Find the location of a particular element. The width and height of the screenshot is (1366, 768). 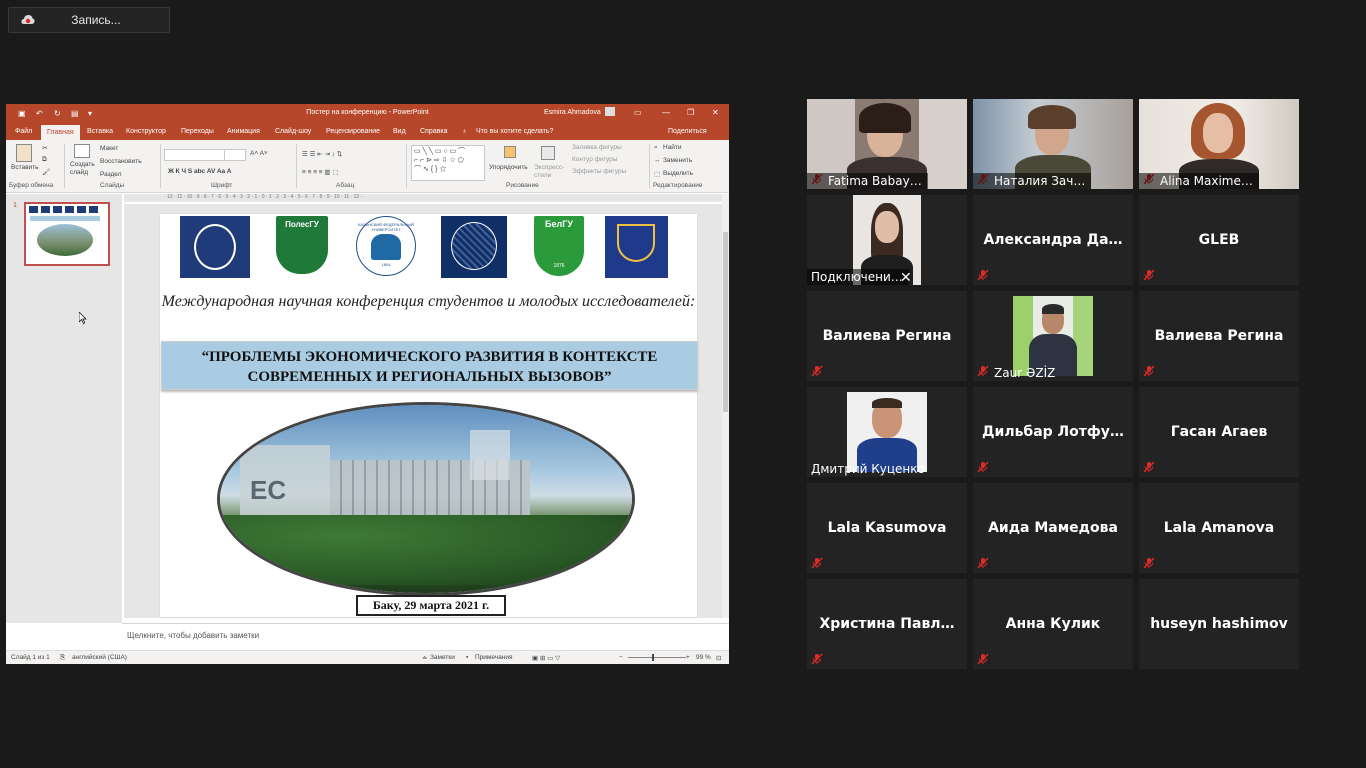

share-button: Поделиться is located at coordinates (687, 131).